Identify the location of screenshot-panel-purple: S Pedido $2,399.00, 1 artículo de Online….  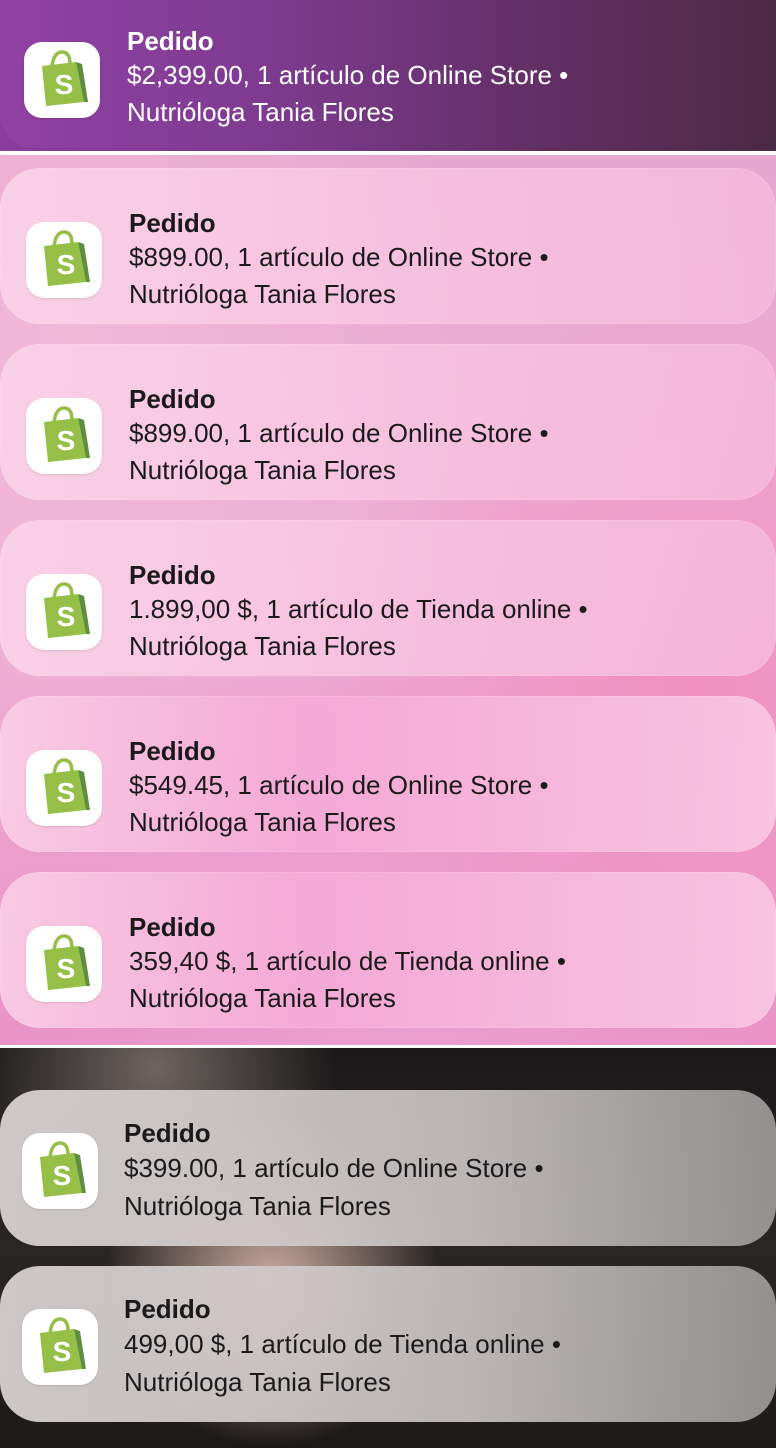
(388, 75).